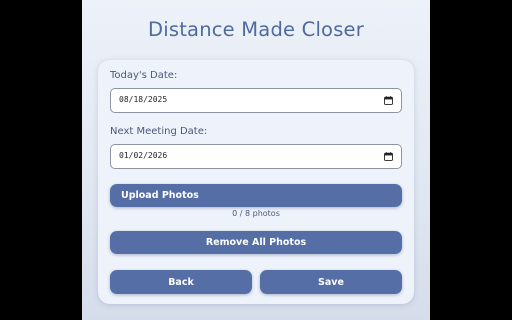  Describe the element at coordinates (181, 282) in the screenshot. I see `back-button: Back` at that location.